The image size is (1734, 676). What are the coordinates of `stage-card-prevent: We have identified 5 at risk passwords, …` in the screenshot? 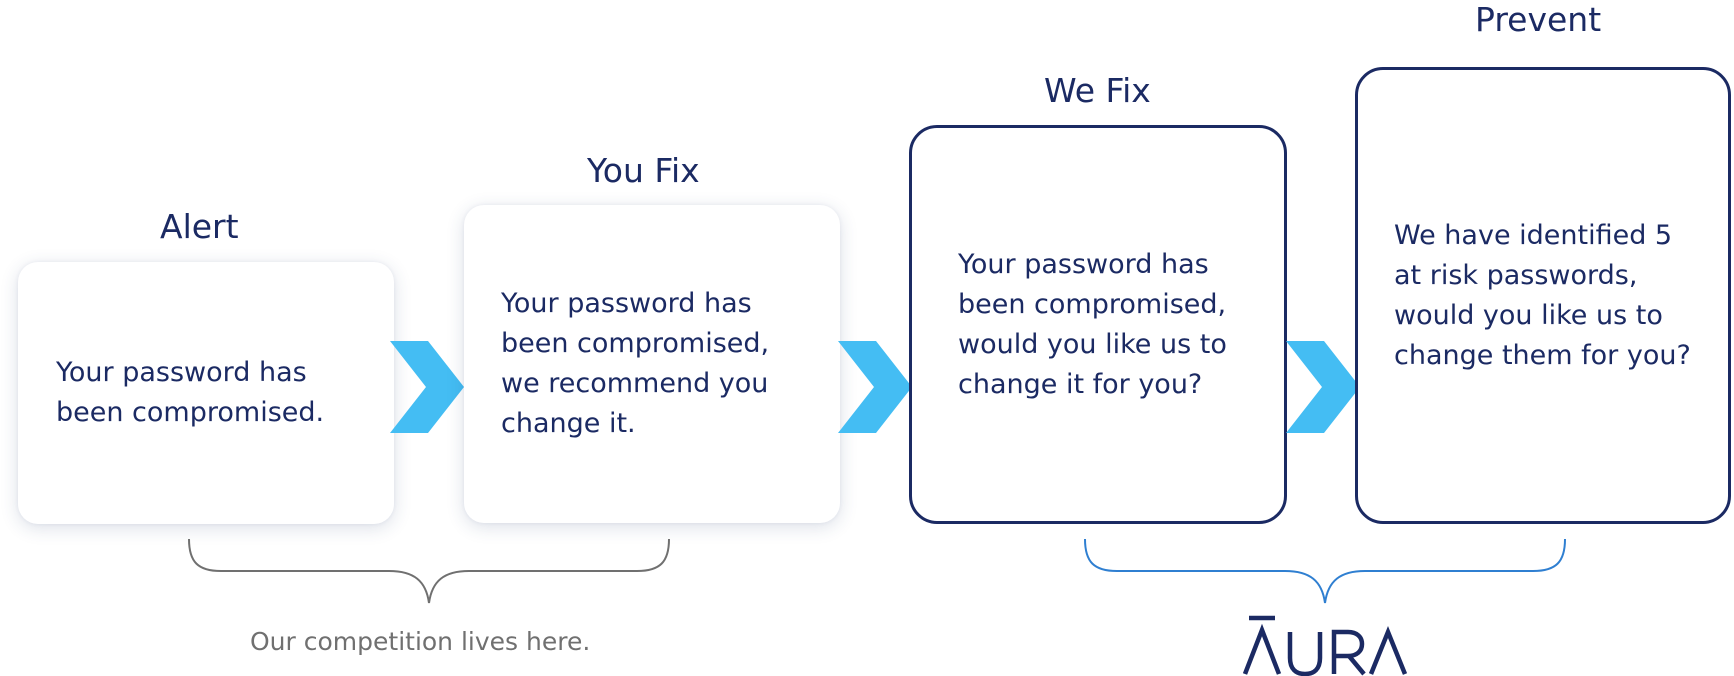 It's located at (1543, 295).